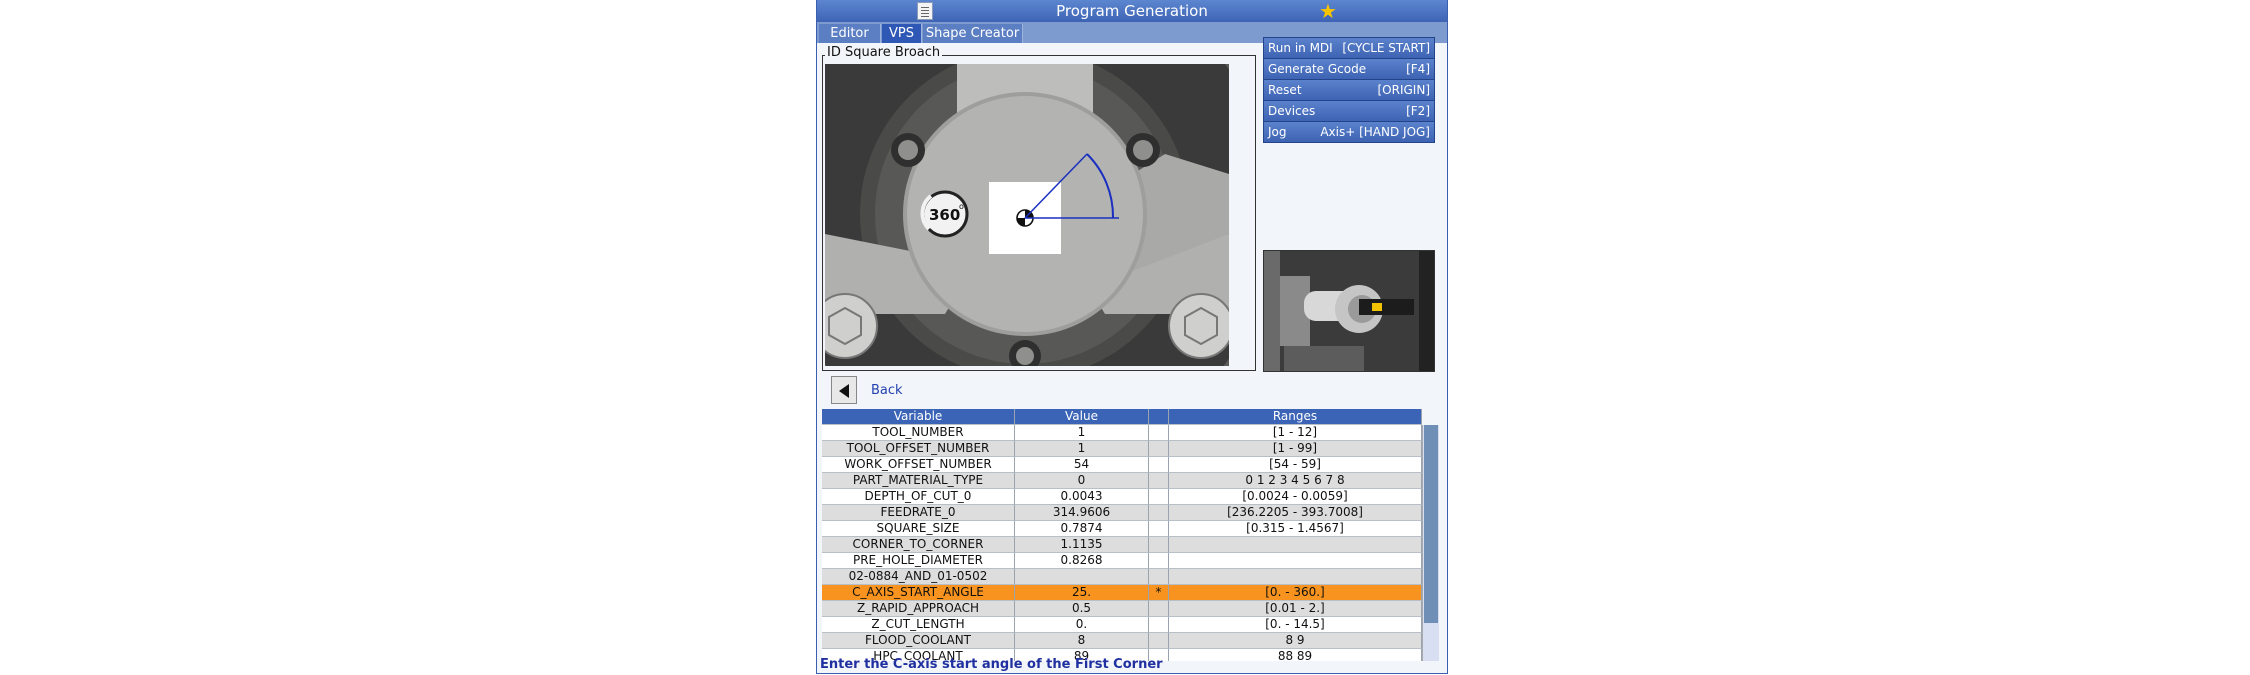  What do you see at coordinates (918, 561) in the screenshot?
I see `cell-variable: PRE_HOLE_DIAMETER` at bounding box center [918, 561].